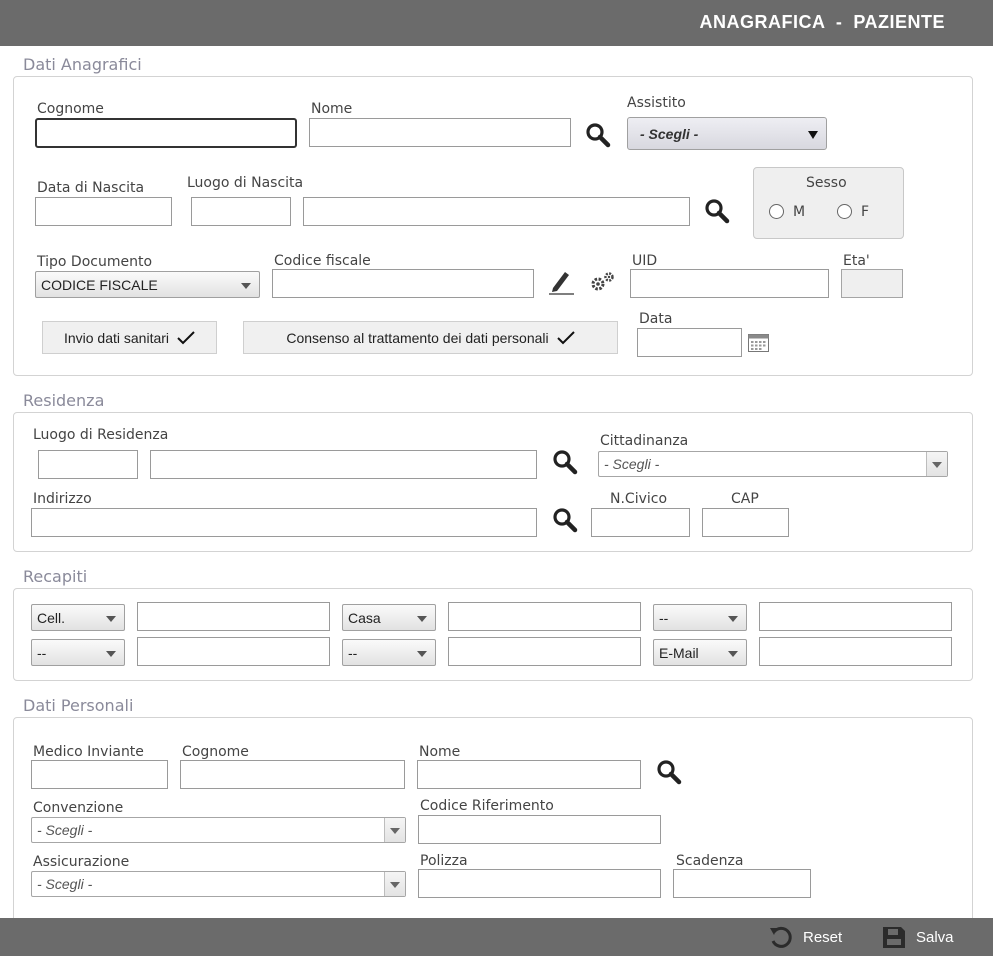 The height and width of the screenshot is (956, 993). What do you see at coordinates (865, 212) in the screenshot?
I see `sesso-f-label: F` at bounding box center [865, 212].